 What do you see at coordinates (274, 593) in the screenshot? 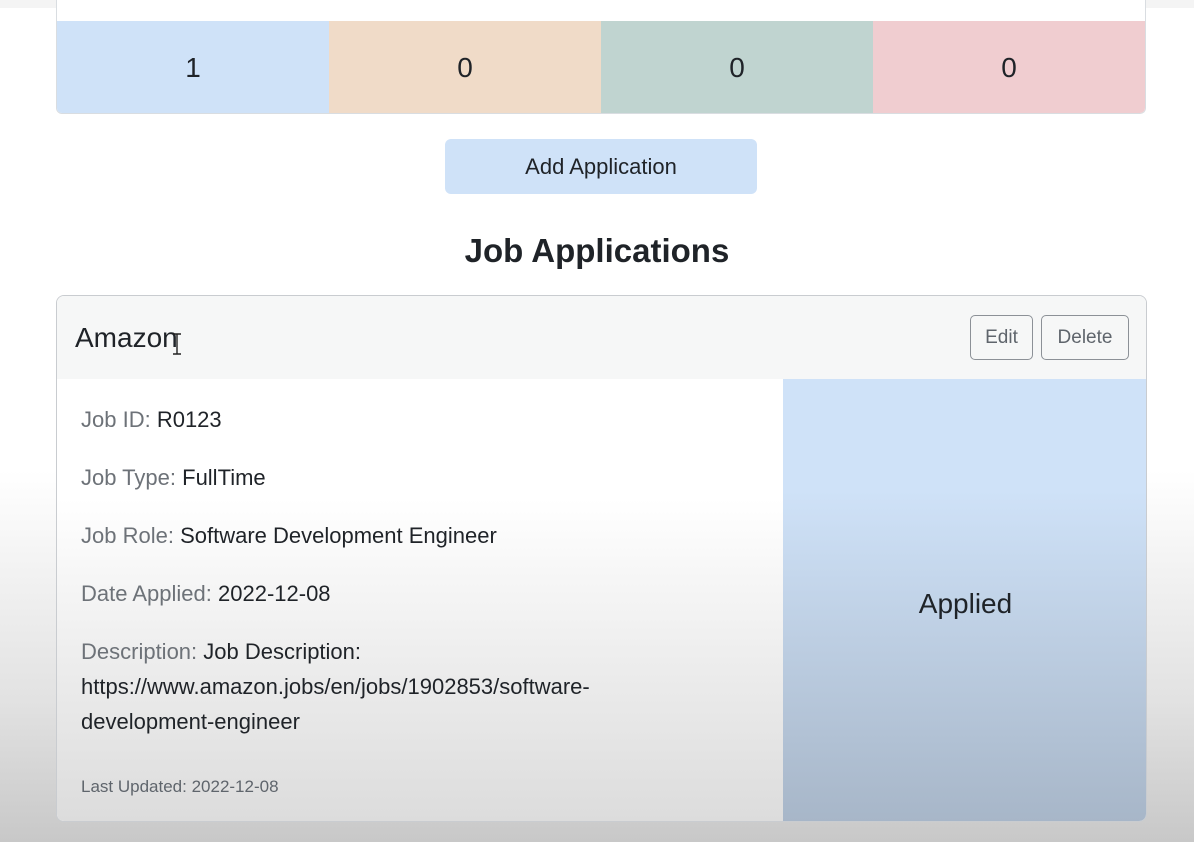
I see `field-value: 2022-12-08` at bounding box center [274, 593].